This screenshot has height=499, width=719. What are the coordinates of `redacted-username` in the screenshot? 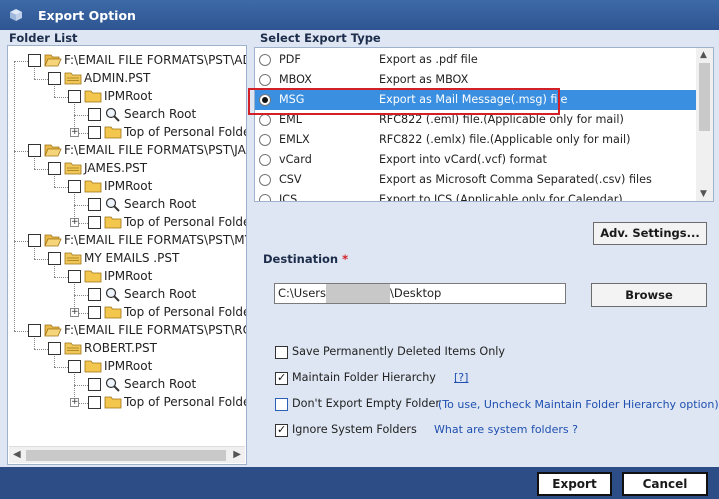 It's located at (357, 293).